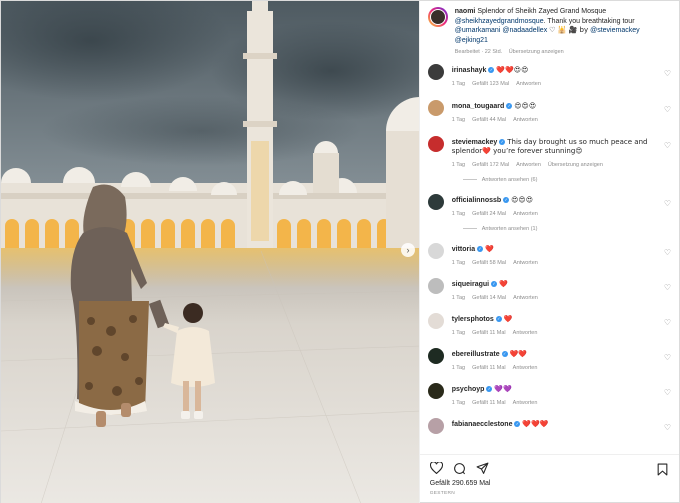 This screenshot has height=503, width=680. What do you see at coordinates (489, 214) in the screenshot?
I see `comment-like-count: Gefällt 24 Mal` at bounding box center [489, 214].